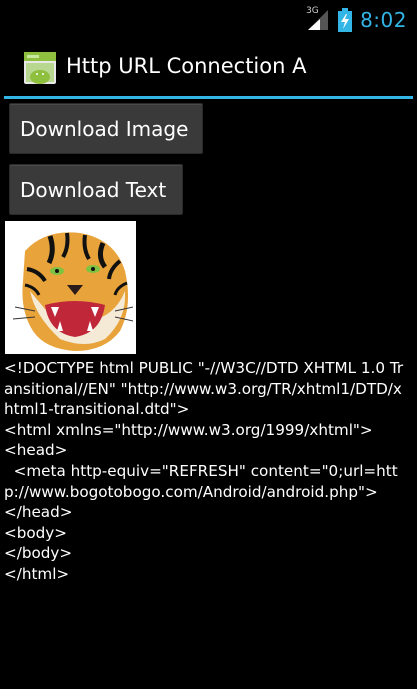 The image size is (417, 689). What do you see at coordinates (96, 189) in the screenshot?
I see `download-text-button: Download Text` at bounding box center [96, 189].